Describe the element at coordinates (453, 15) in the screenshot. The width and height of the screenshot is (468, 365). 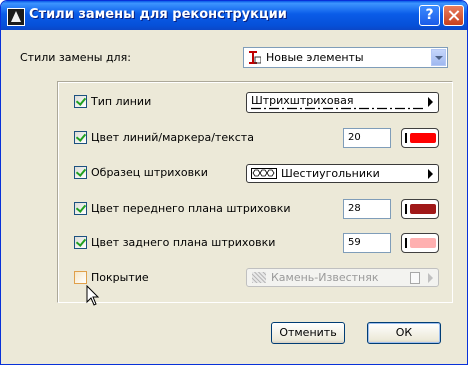
I see `close-button` at that location.